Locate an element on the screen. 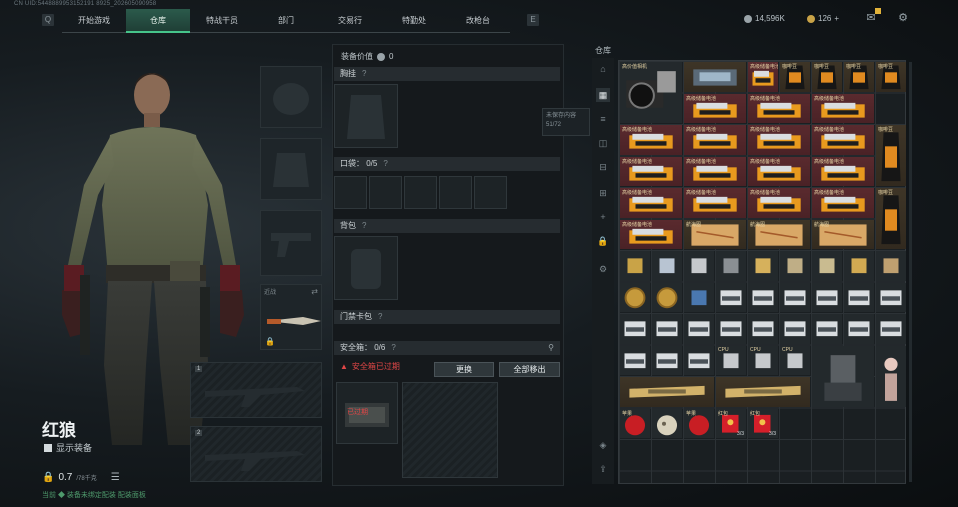  keycard-help-icon: ? is located at coordinates (380, 316).